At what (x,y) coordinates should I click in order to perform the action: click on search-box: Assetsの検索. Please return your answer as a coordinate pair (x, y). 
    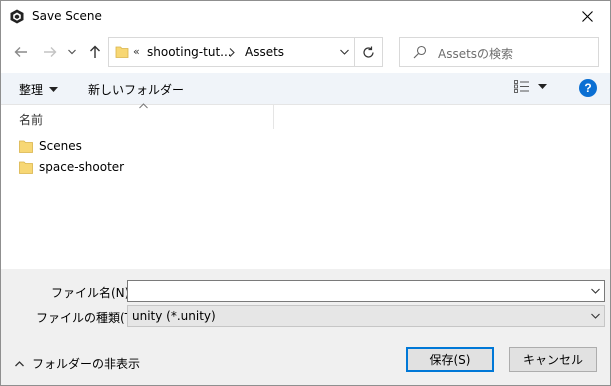
    Looking at the image, I should click on (499, 52).